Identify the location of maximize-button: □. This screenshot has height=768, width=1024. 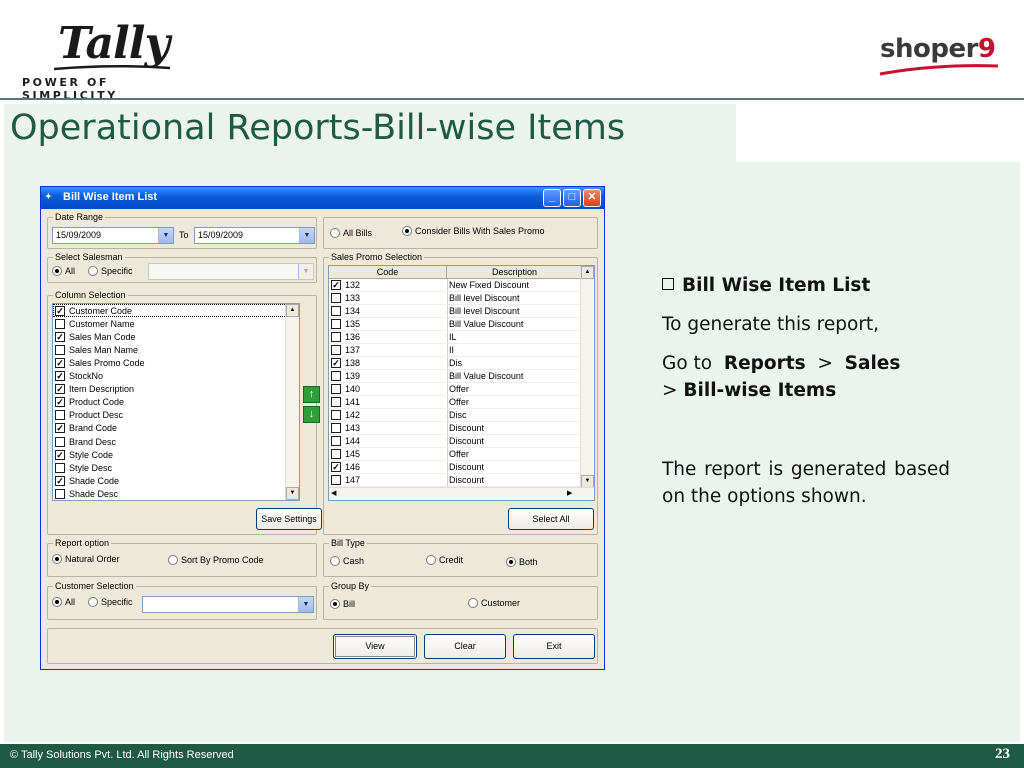
(572, 198).